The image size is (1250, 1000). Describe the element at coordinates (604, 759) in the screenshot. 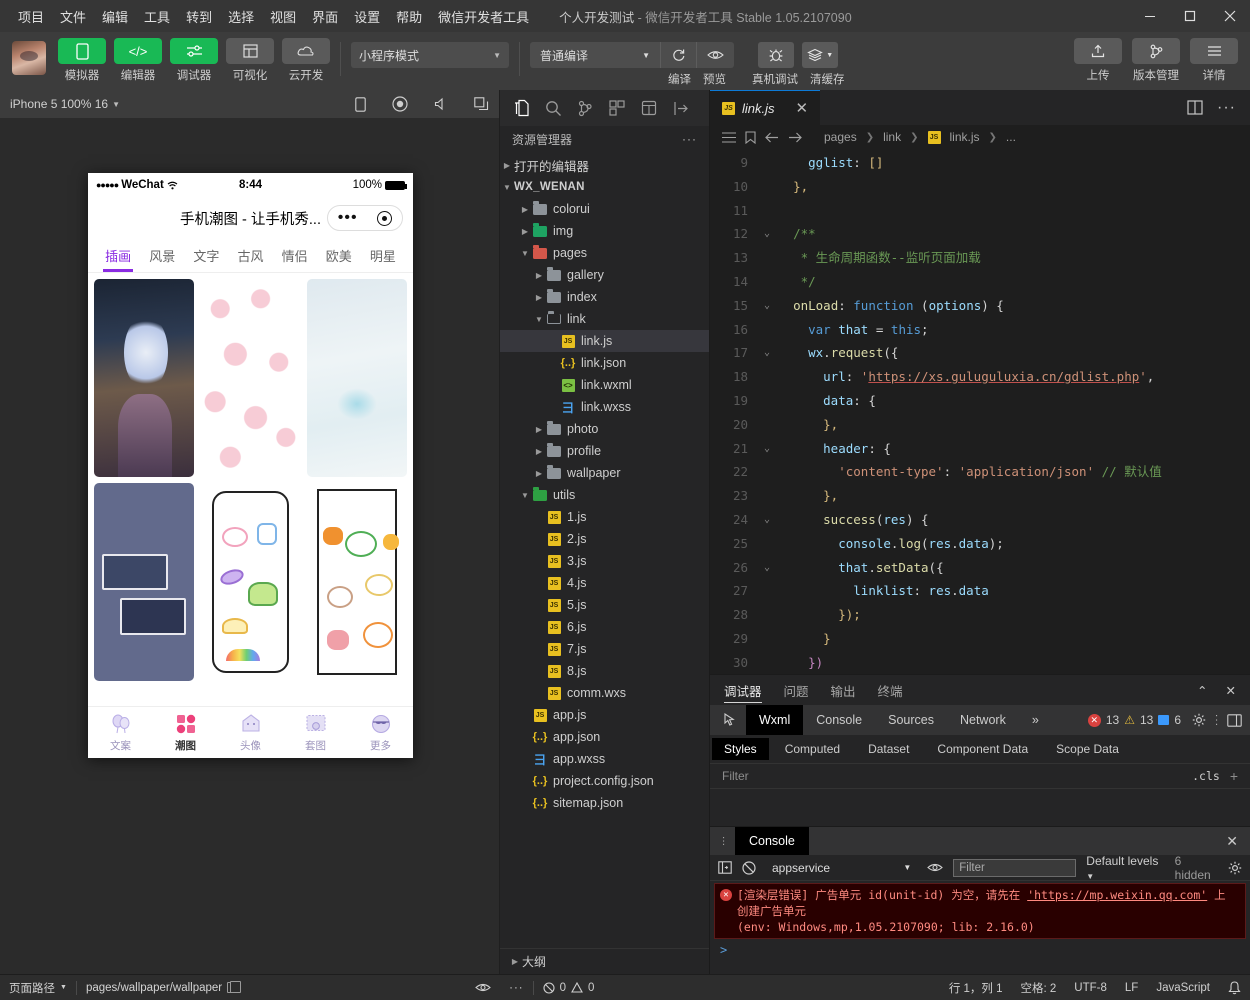

I see `tree-file-app.wxss: 彐 app.wxss` at that location.